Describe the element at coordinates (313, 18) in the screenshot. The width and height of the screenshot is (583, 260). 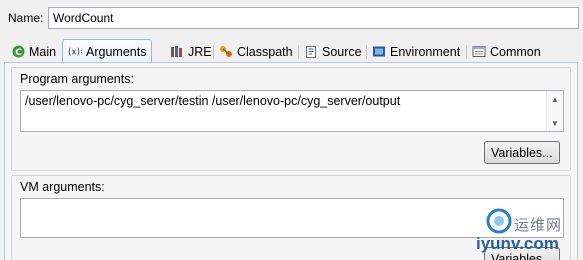
I see `name-input: WordCount` at that location.